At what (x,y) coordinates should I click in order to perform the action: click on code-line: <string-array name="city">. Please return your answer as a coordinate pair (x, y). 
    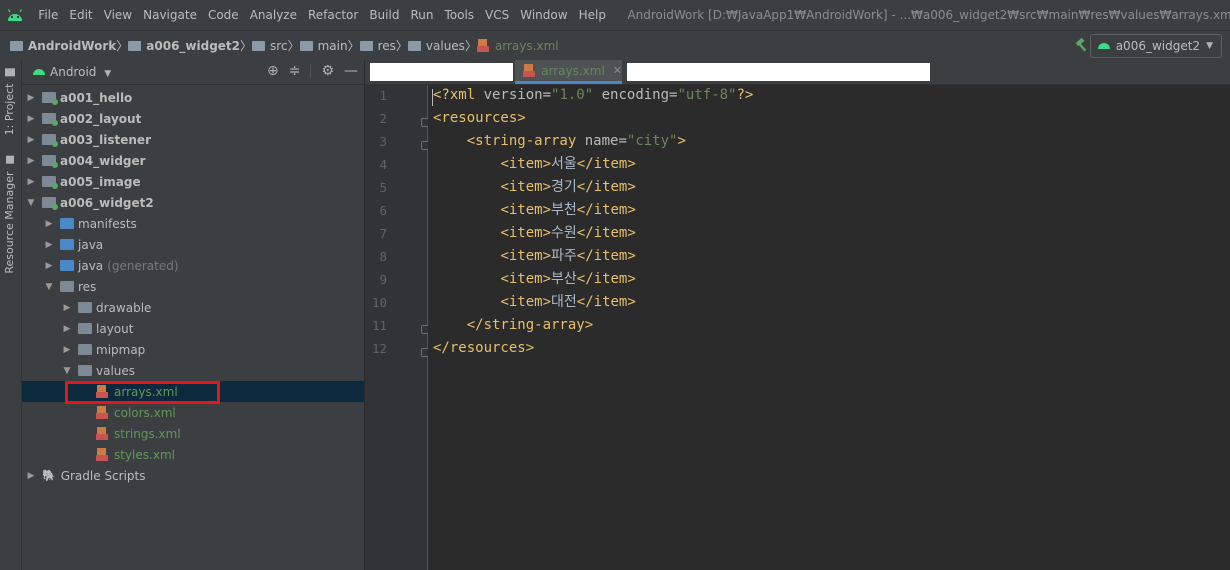
    Looking at the image, I should click on (559, 141).